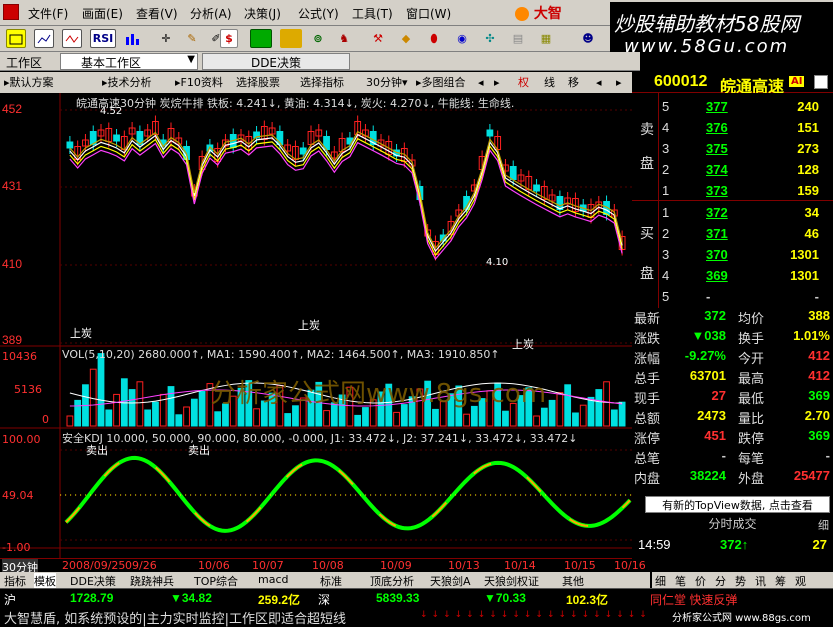 This screenshot has height=627, width=833. What do you see at coordinates (273, 579) in the screenshot?
I see `tab-macd: macd` at bounding box center [273, 579].